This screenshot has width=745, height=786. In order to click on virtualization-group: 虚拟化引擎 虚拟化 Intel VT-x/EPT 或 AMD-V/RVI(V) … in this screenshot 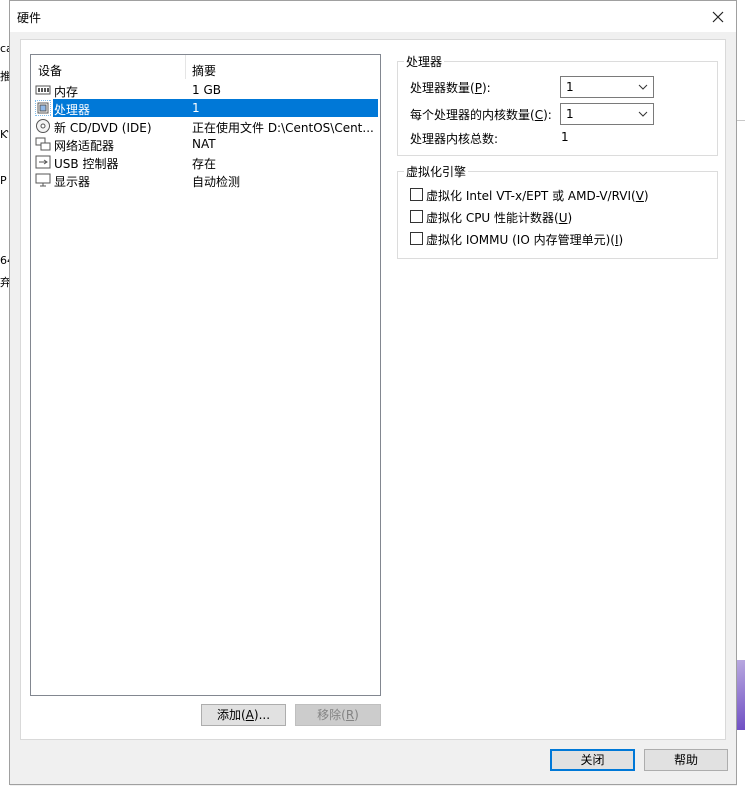, I will do `click(557, 211)`.